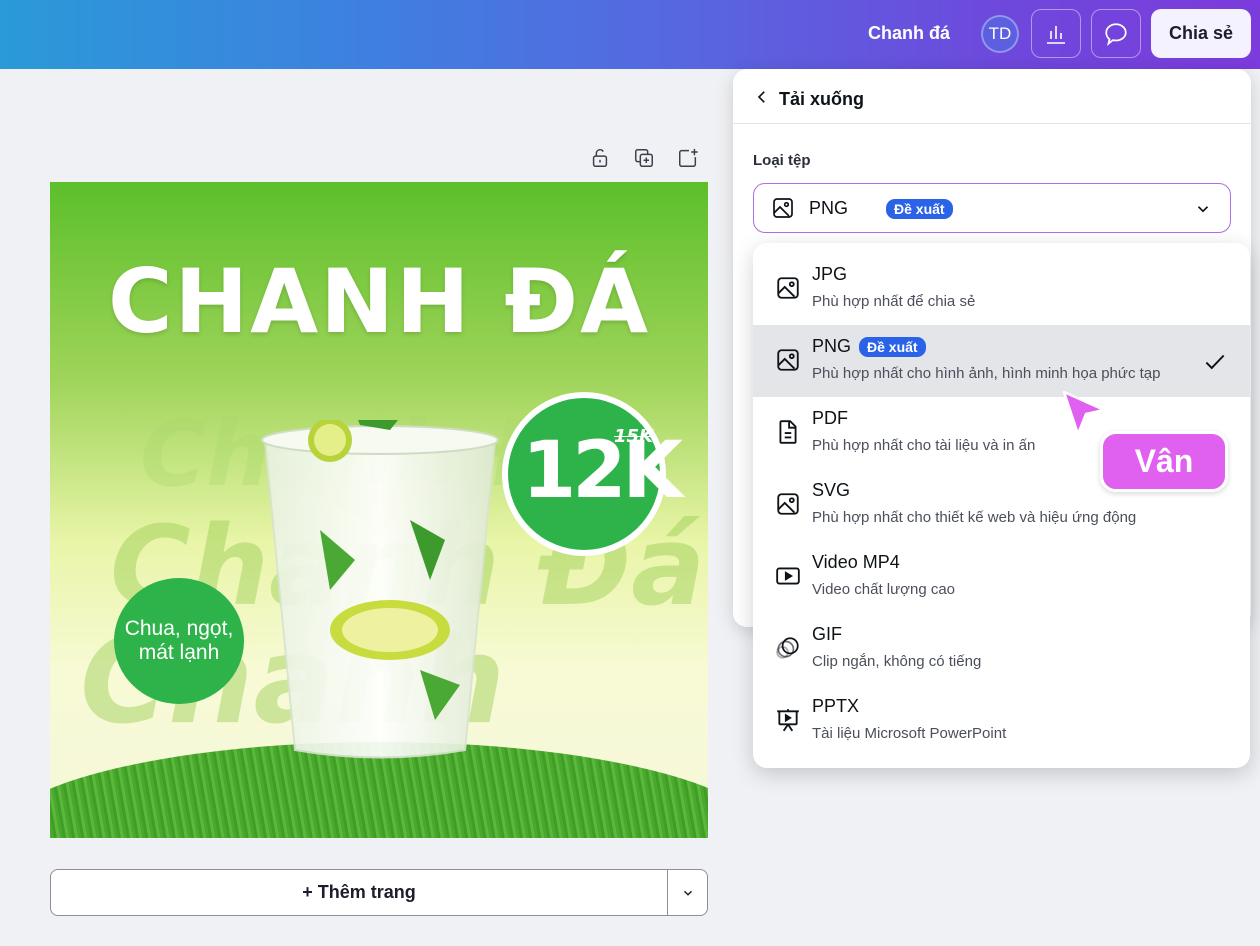 This screenshot has height=946, width=1260. I want to click on back-icon, so click(762, 97).